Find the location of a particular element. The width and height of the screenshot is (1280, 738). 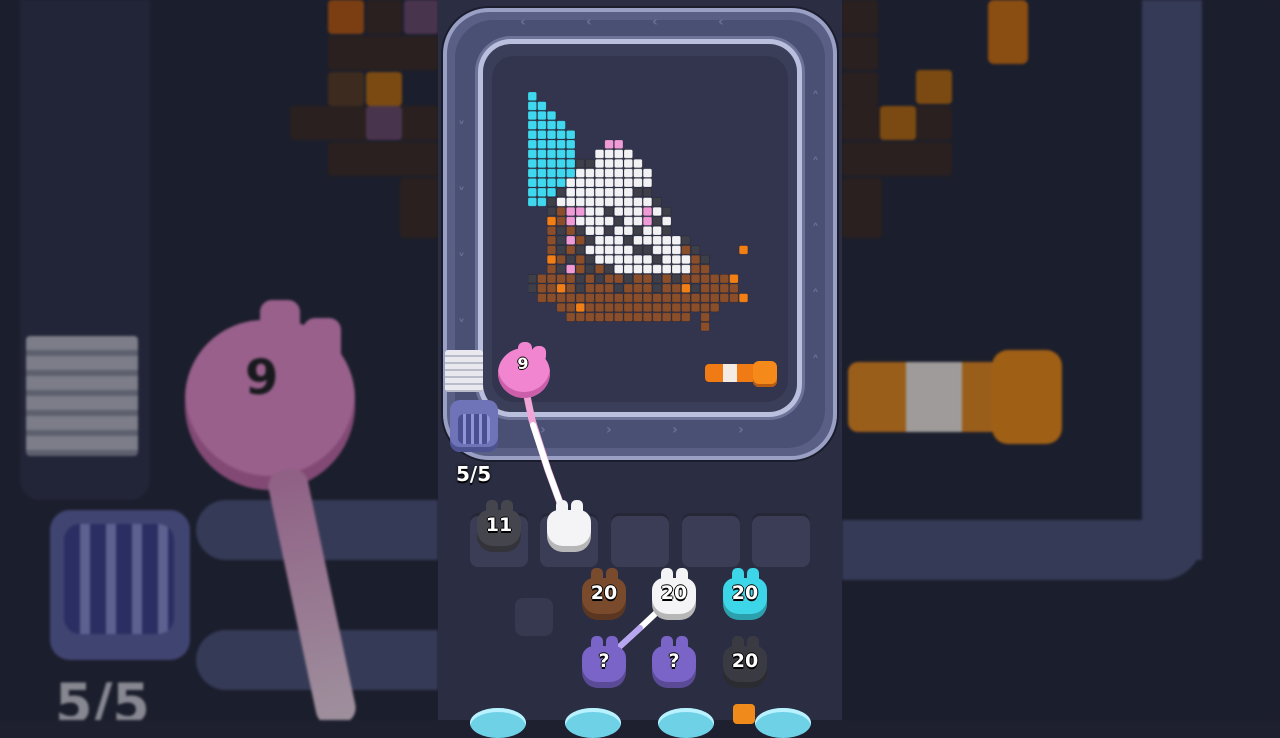

pink-launcher: 9 is located at coordinates (525, 370).